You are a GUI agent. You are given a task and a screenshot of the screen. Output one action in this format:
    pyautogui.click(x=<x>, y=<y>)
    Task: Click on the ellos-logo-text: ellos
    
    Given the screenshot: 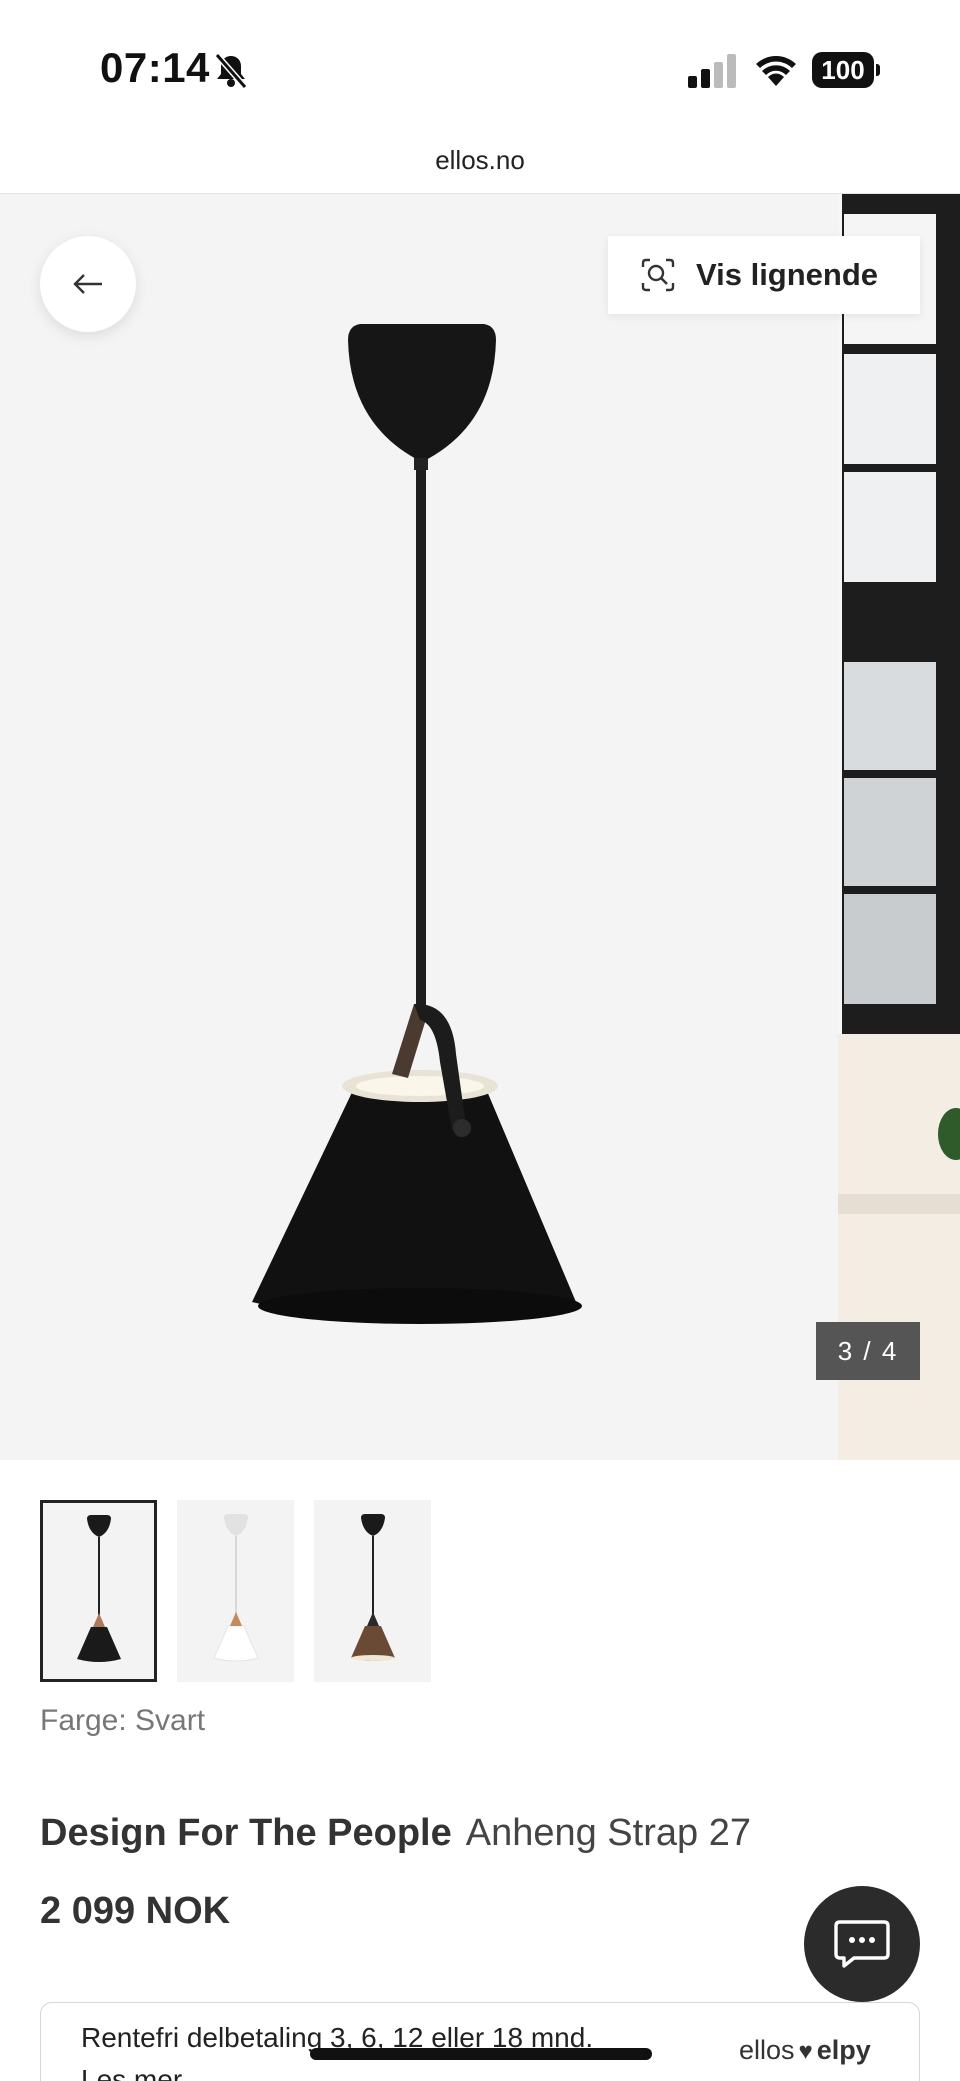 What is the action you would take?
    pyautogui.click(x=767, y=2050)
    